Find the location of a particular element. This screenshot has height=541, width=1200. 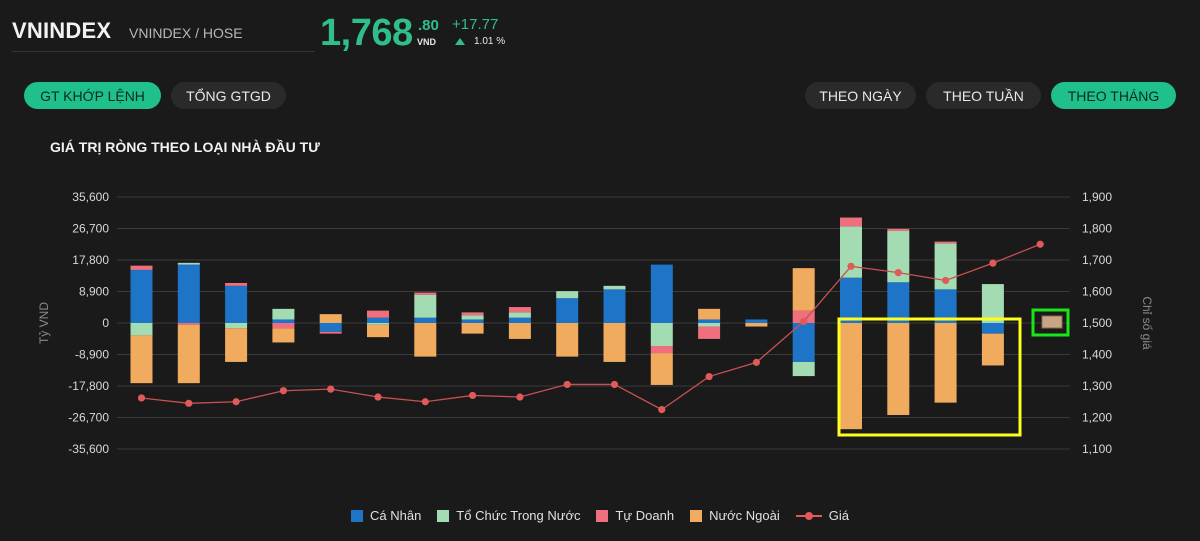

y-tick-label: 17,800 is located at coordinates (90, 260).